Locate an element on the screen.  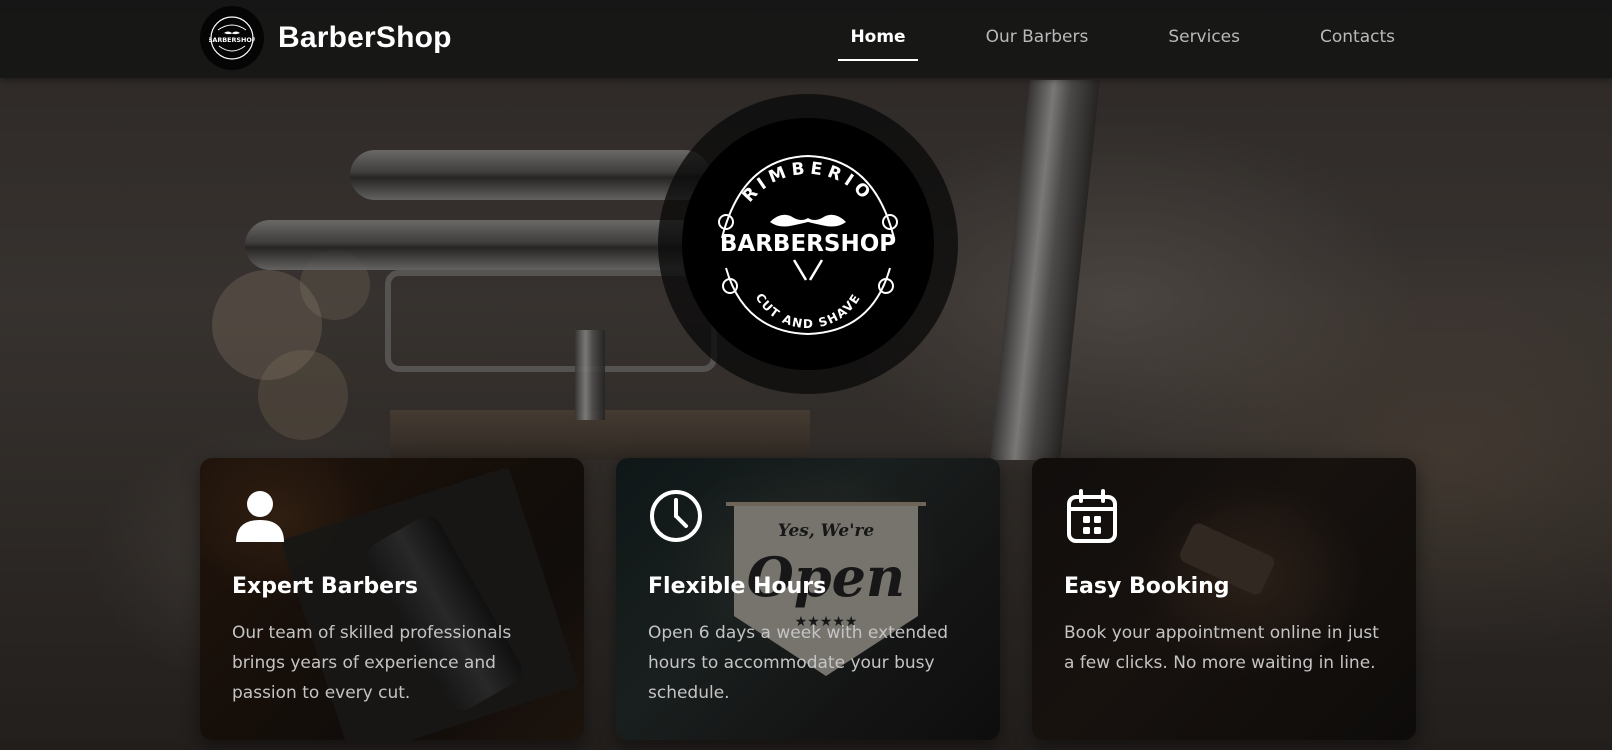
user-icon is located at coordinates (260, 516).